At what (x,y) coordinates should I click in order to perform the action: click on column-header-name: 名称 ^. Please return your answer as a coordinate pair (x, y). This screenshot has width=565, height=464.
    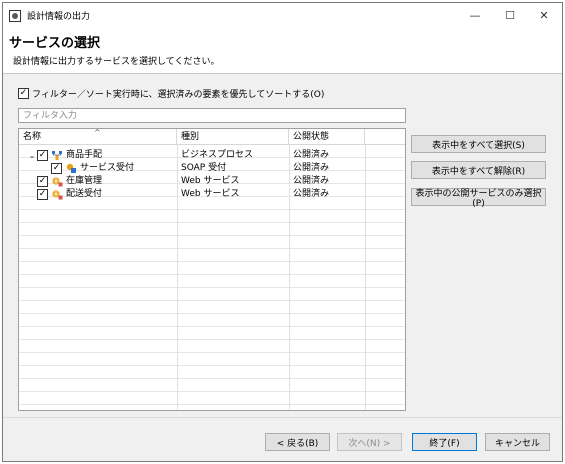
    Looking at the image, I should click on (98, 137).